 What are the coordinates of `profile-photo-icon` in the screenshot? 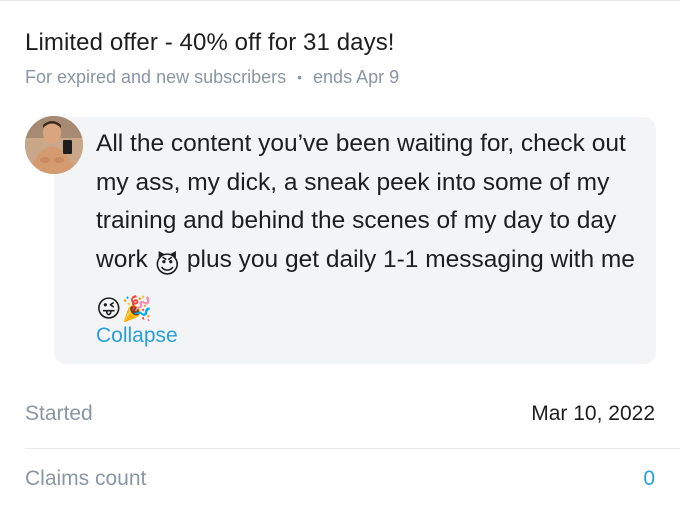 It's located at (54, 145).